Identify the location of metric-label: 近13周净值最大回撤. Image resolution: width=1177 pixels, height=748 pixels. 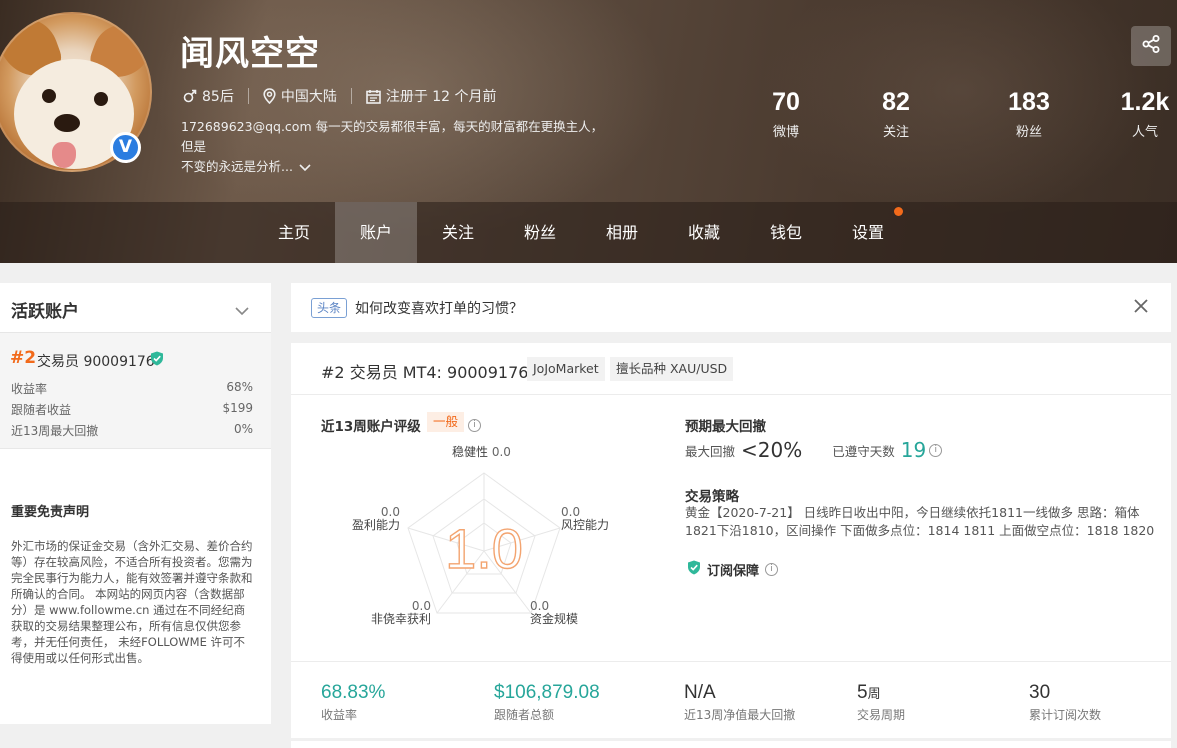
(740, 715).